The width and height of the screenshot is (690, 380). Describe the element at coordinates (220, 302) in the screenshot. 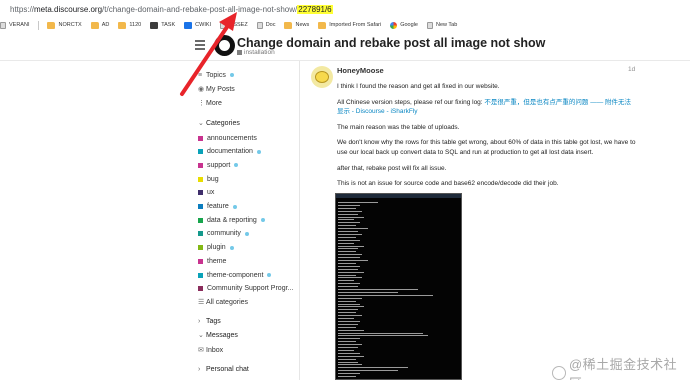

I see `sidebar-category-item: ☰ All categories` at that location.